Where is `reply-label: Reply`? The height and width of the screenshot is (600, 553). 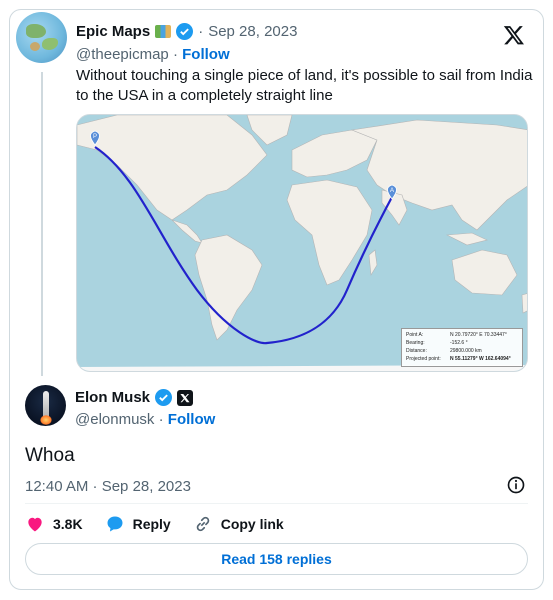 reply-label: Reply is located at coordinates (151, 524).